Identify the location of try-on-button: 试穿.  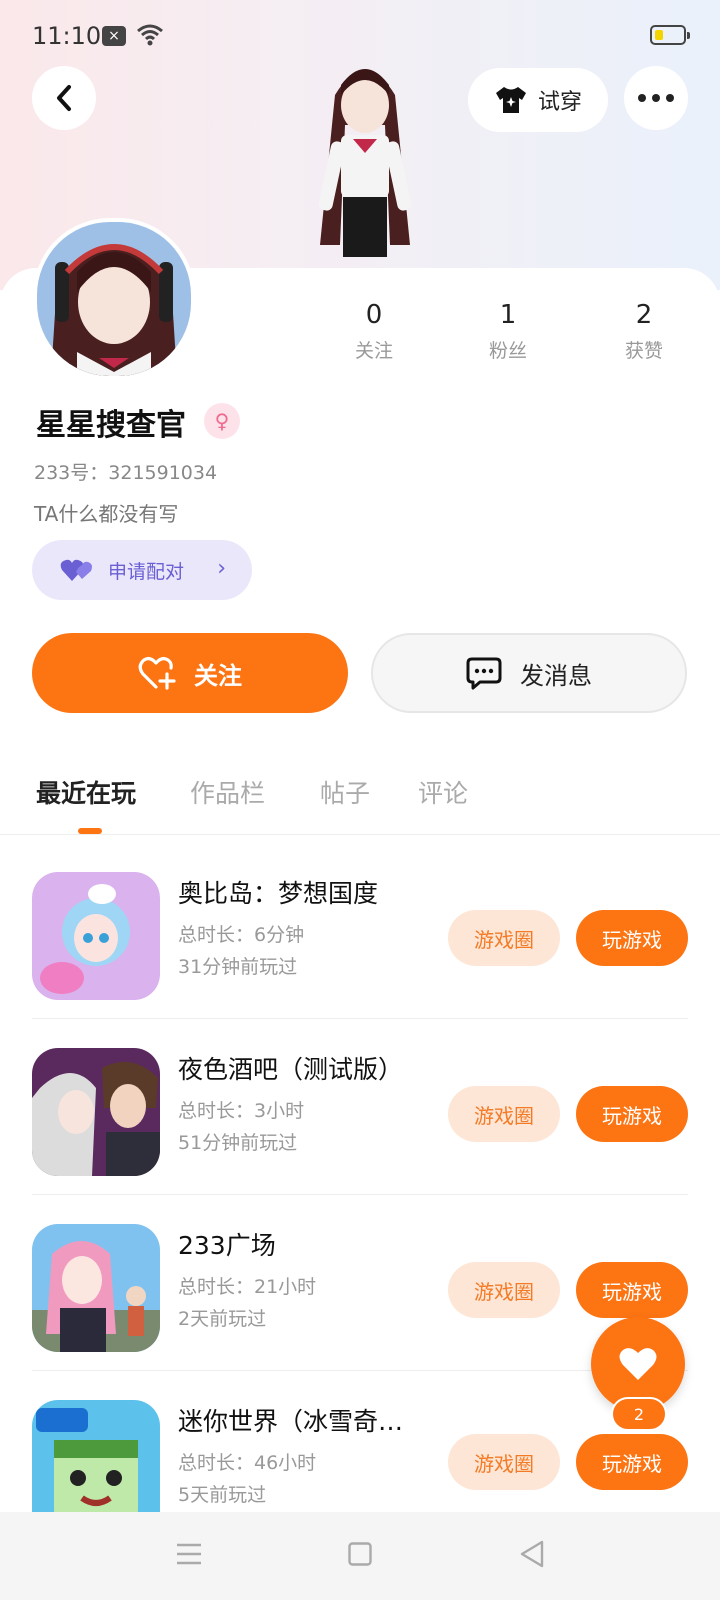
(538, 100).